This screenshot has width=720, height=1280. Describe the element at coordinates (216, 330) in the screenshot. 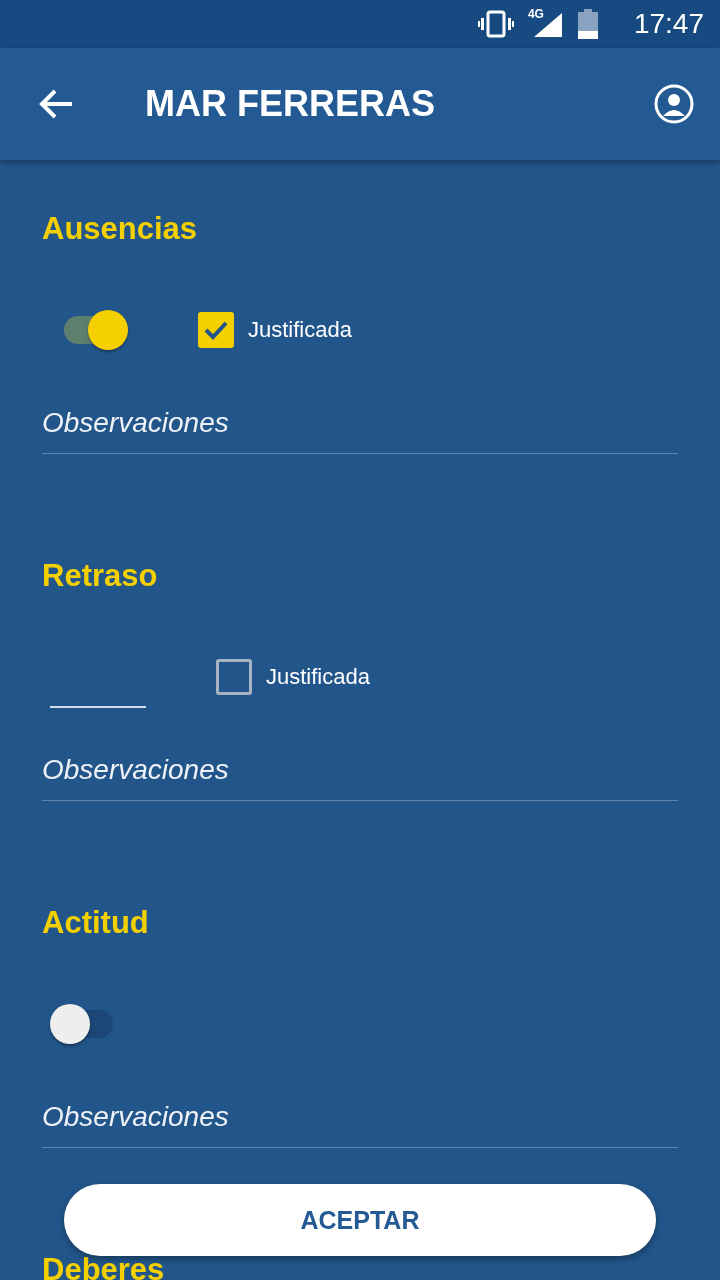

I see `check-icon` at that location.